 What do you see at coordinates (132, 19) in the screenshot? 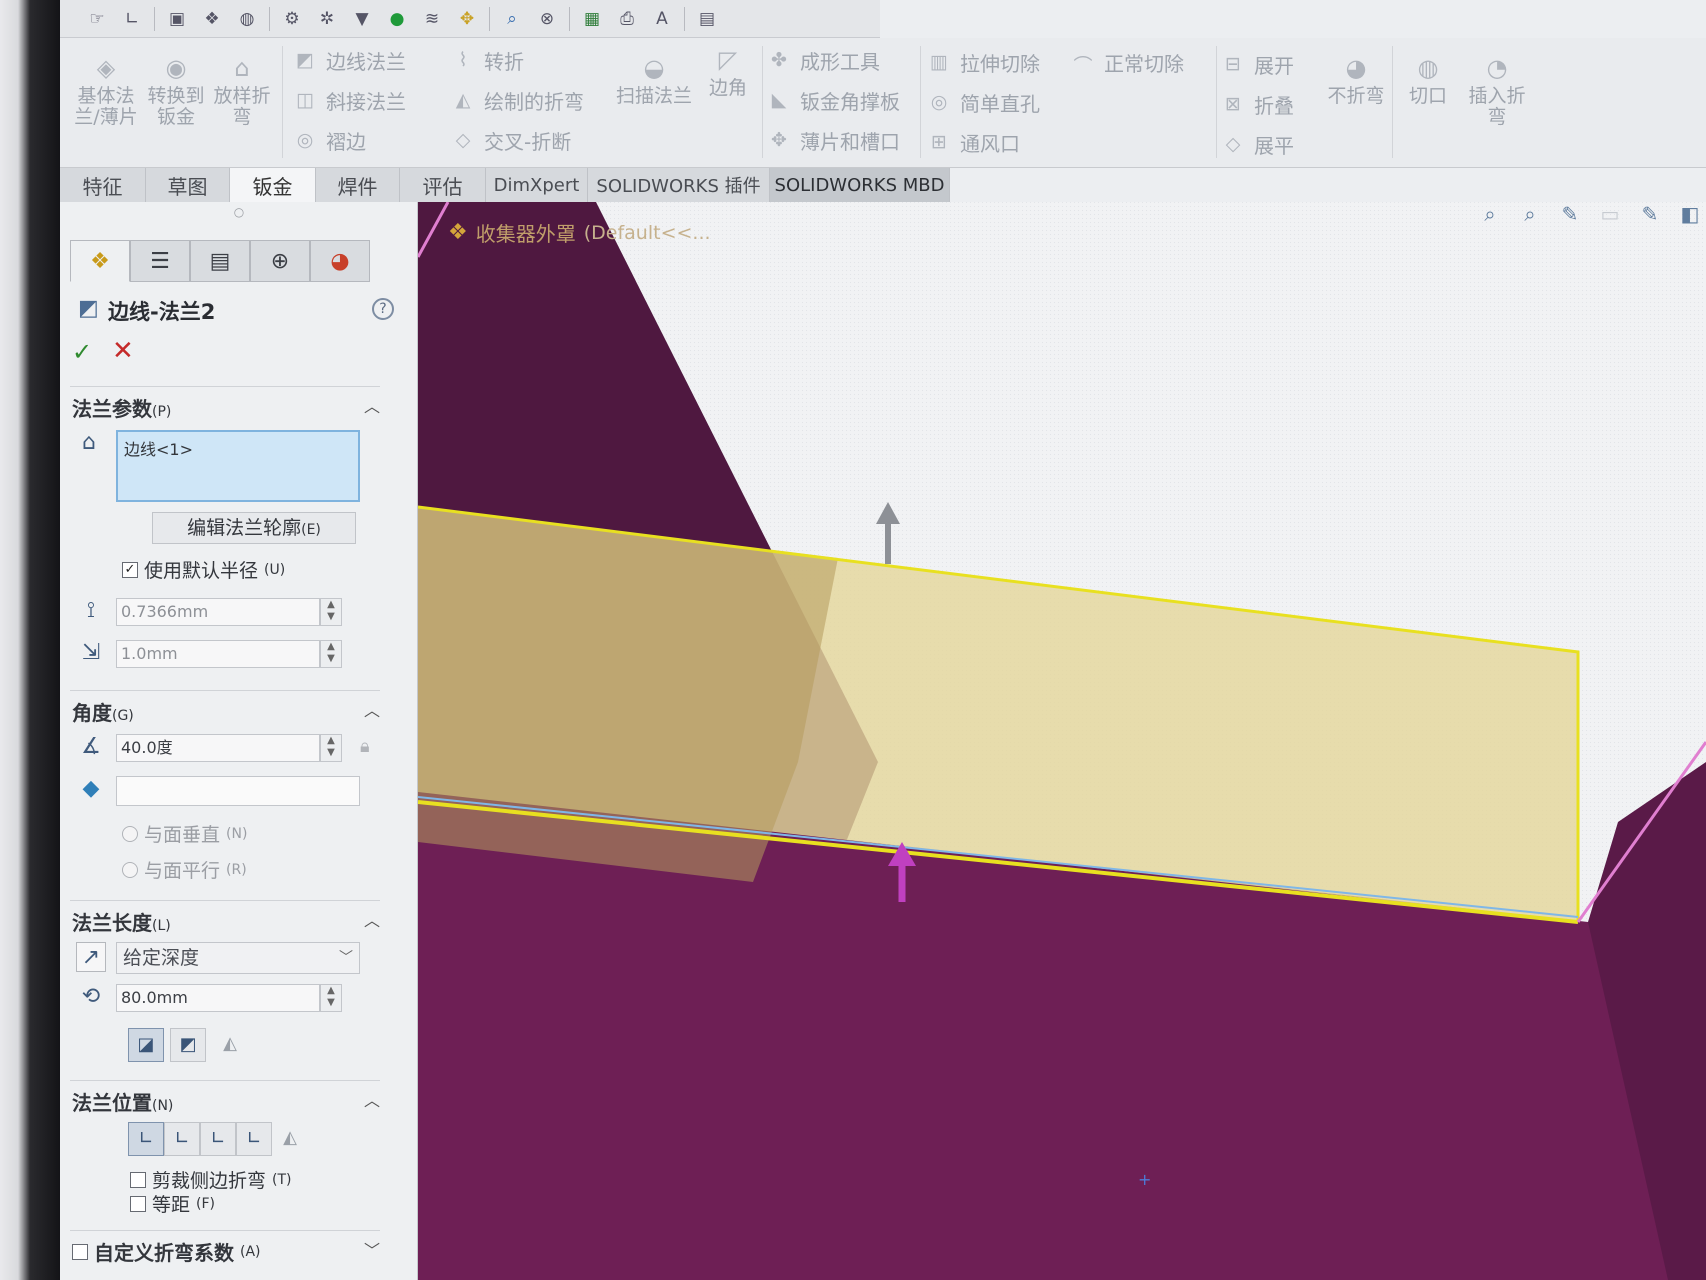
I see `sketch-icon: ∟` at bounding box center [132, 19].